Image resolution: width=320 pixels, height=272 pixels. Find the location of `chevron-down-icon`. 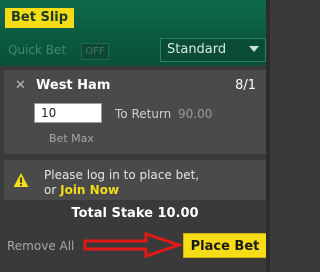

chevron-down-icon is located at coordinates (254, 49).